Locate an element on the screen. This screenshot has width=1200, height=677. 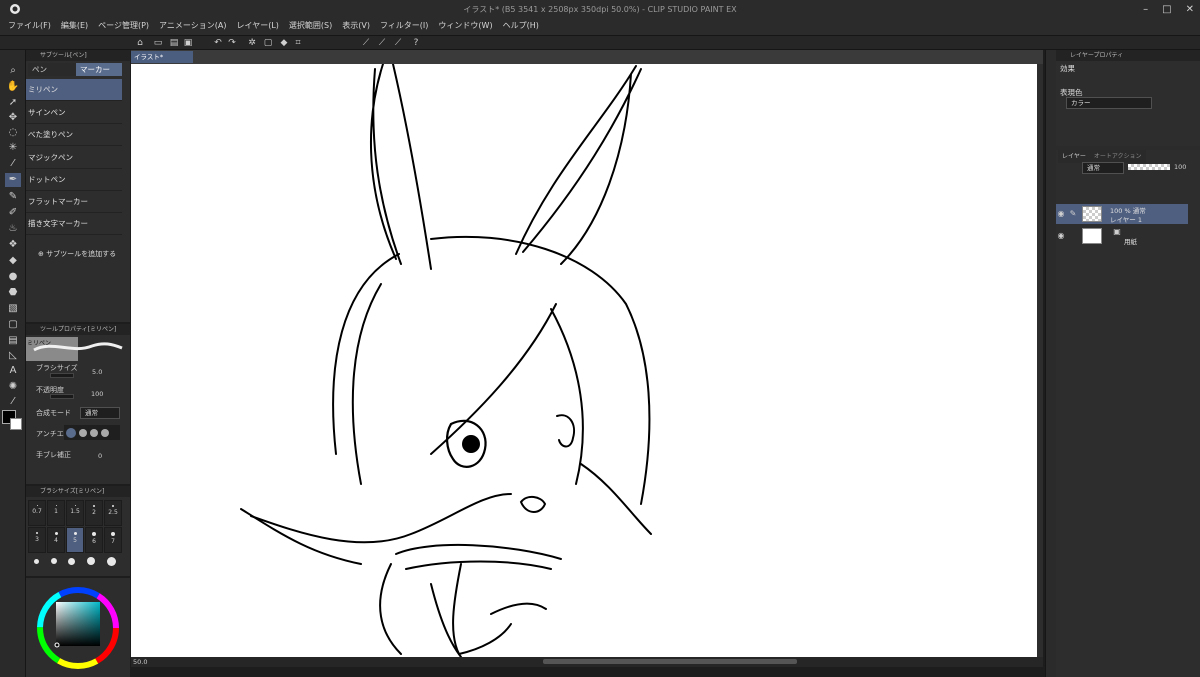
subtool-item: マジックペン is located at coordinates (74, 158).